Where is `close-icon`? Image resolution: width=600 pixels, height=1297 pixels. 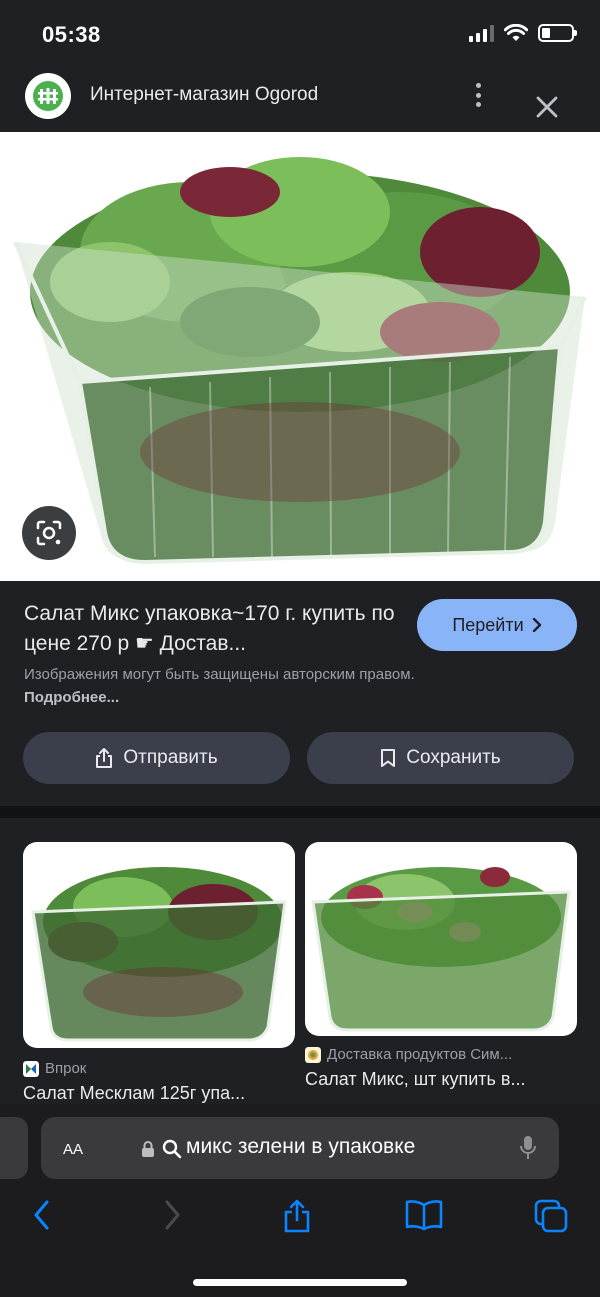 close-icon is located at coordinates (547, 107).